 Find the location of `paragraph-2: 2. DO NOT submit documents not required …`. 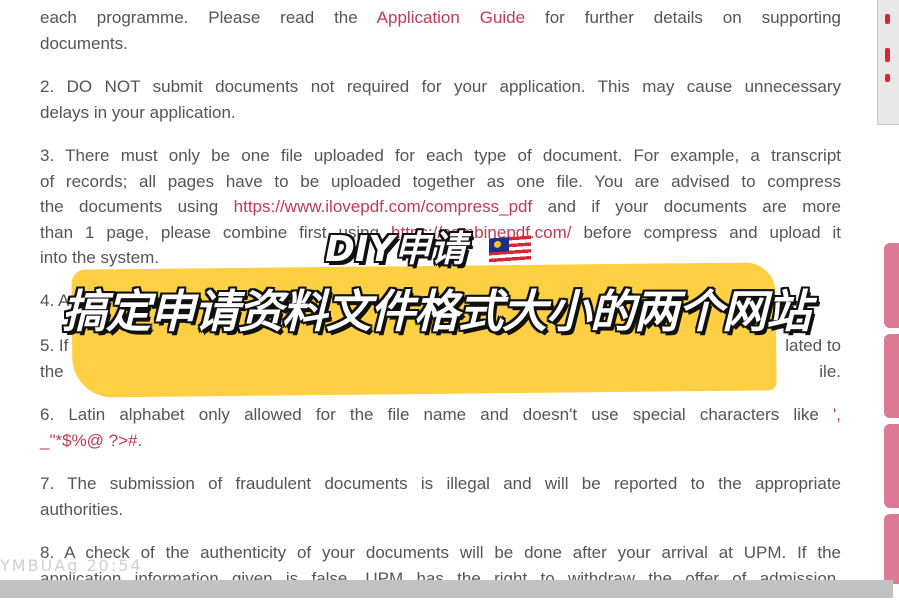

paragraph-2: 2. DO NOT submit documents not required … is located at coordinates (440, 99).